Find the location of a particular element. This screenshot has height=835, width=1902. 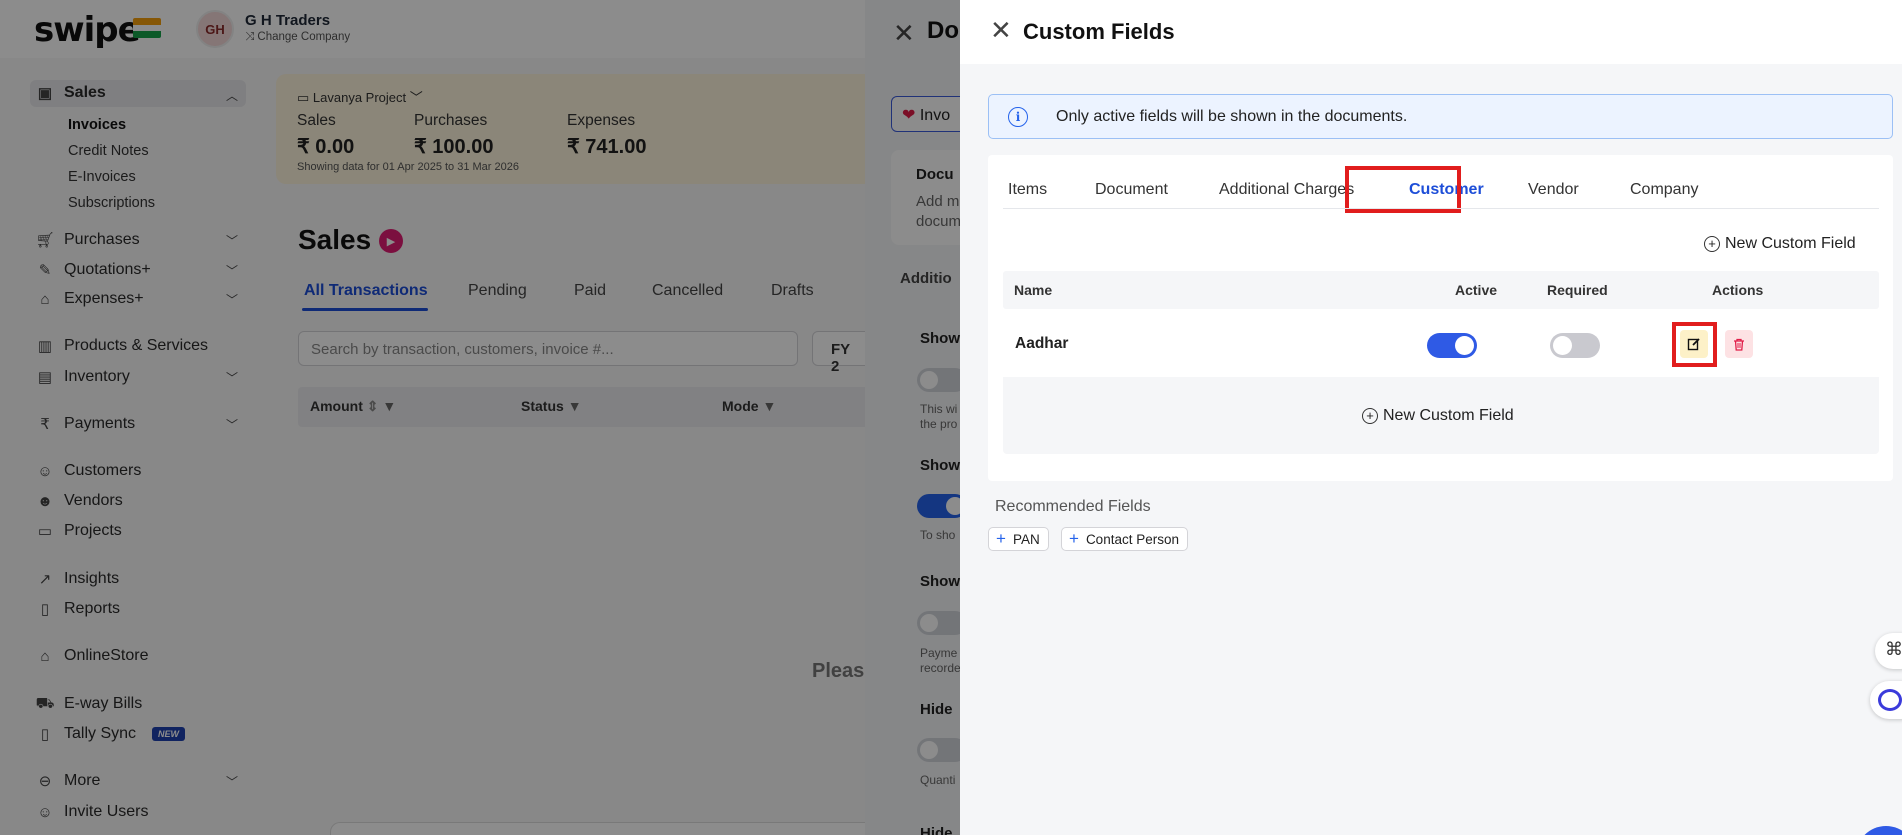

chat-bot-button is located at coordinates (1886, 700).